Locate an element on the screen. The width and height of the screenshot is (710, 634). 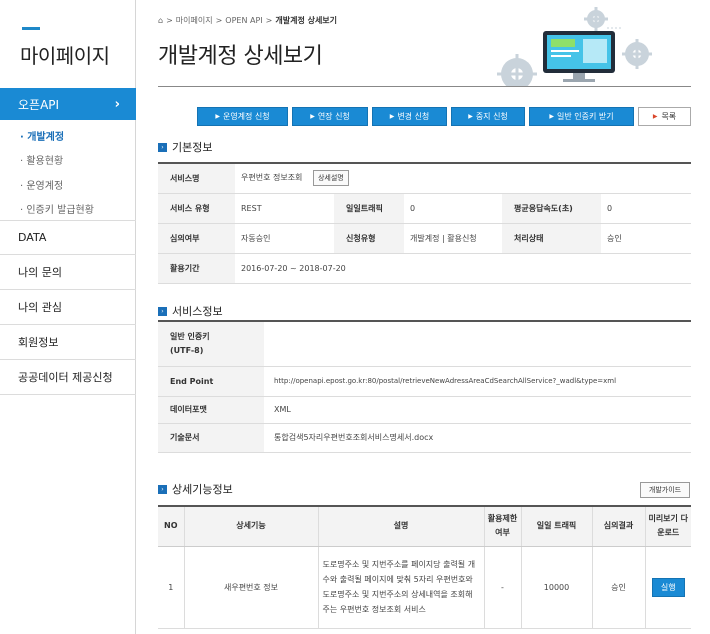
column-header-result: 심의결과 is located at coordinates (619, 526).